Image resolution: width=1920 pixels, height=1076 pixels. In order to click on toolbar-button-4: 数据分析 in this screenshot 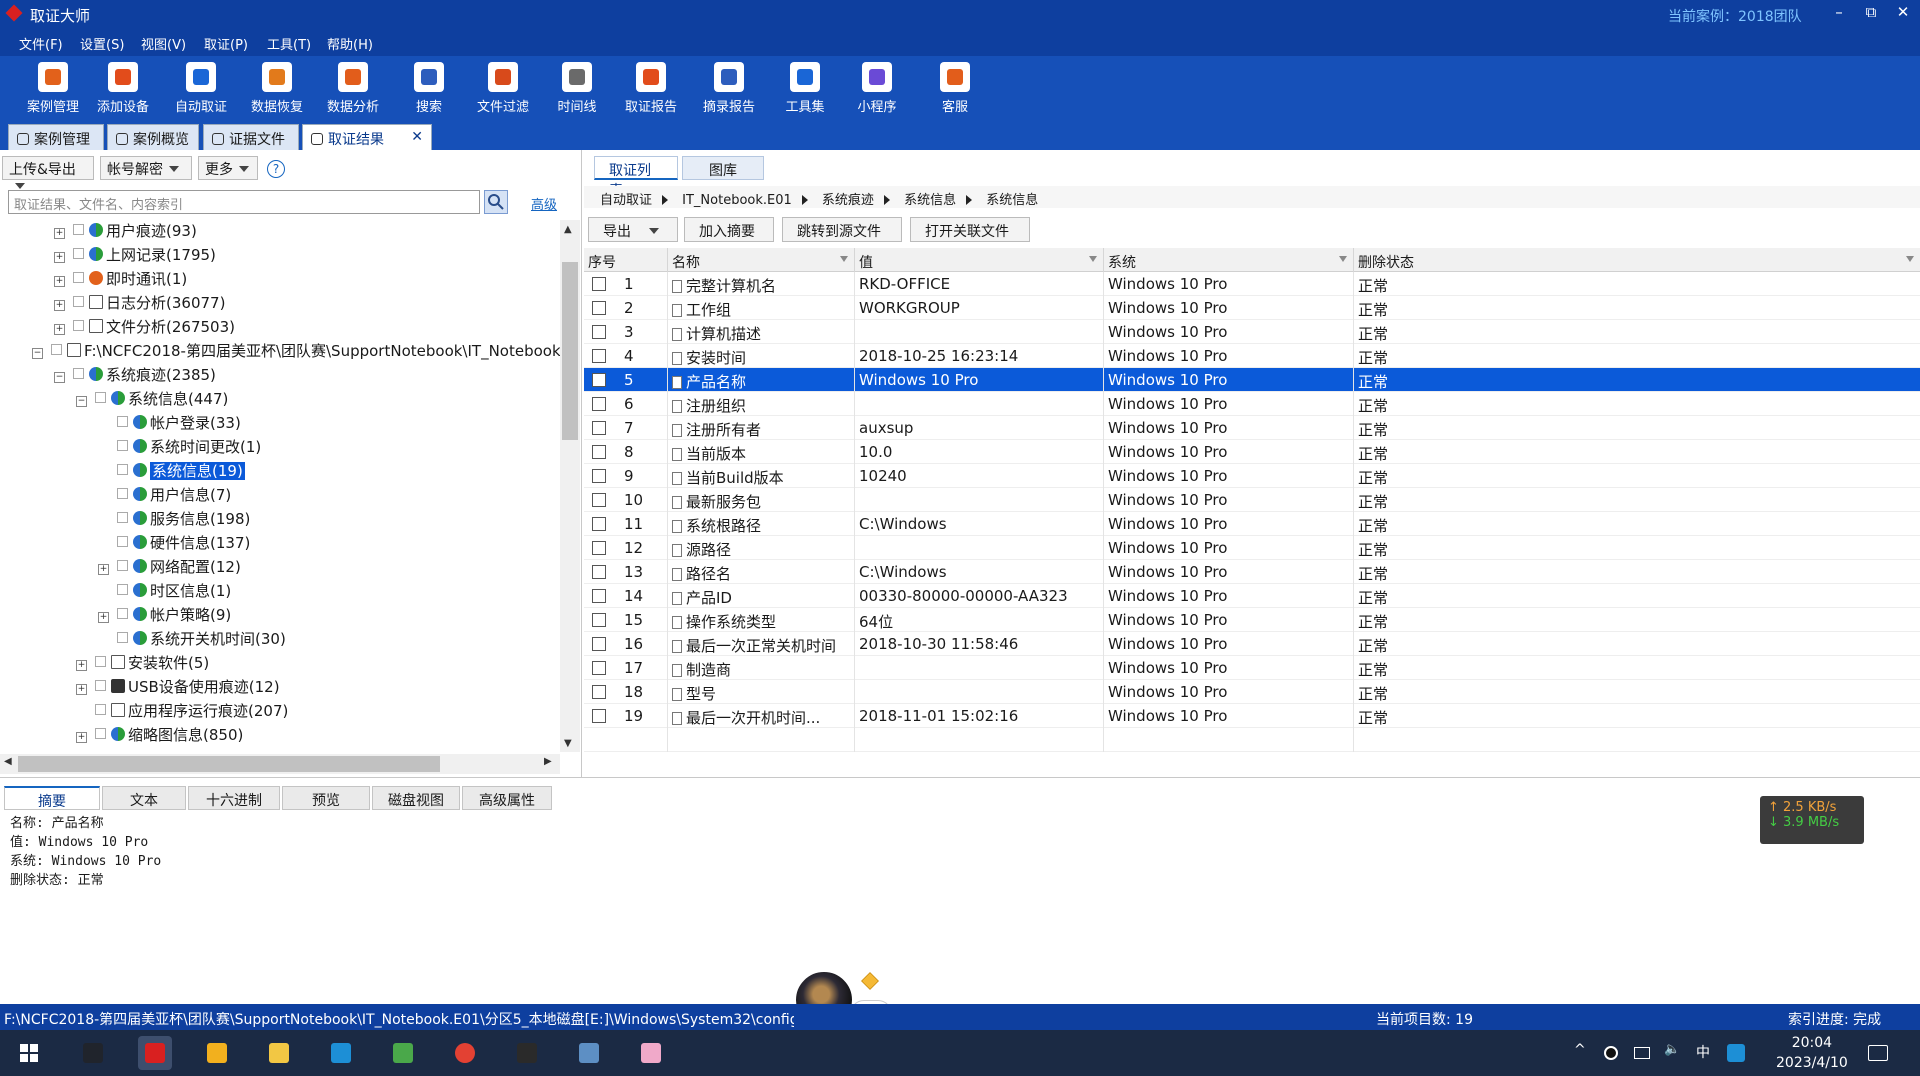, I will do `click(353, 89)`.